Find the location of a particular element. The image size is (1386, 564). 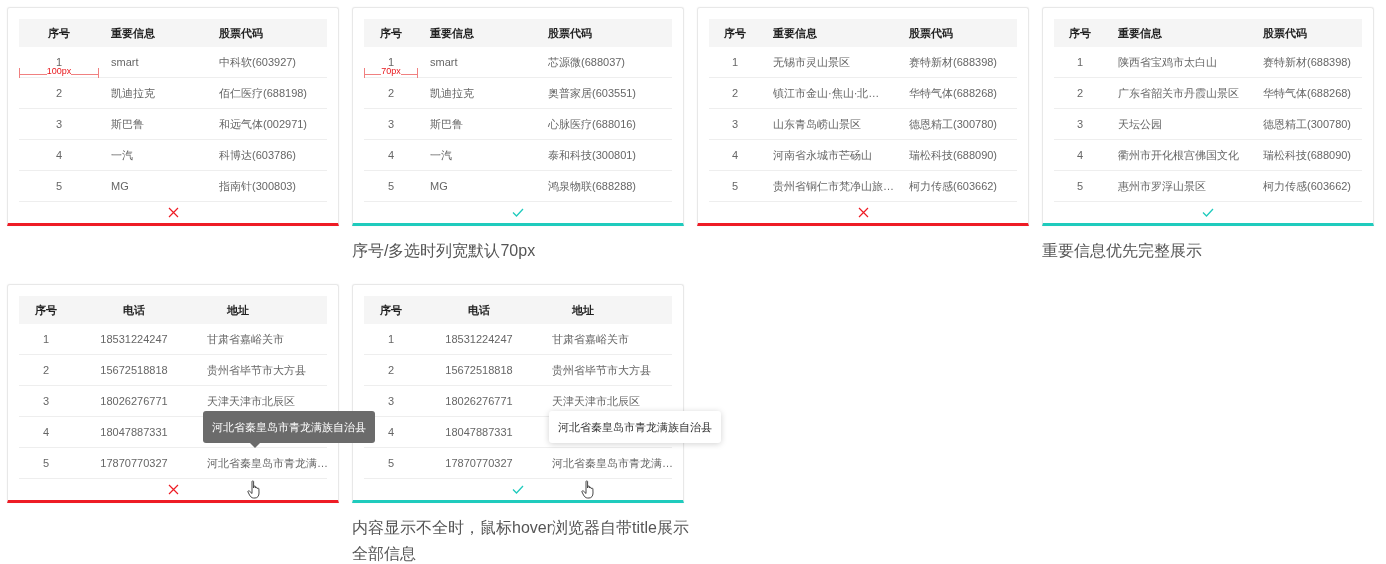

column-header: 地址 is located at coordinates (238, 310).